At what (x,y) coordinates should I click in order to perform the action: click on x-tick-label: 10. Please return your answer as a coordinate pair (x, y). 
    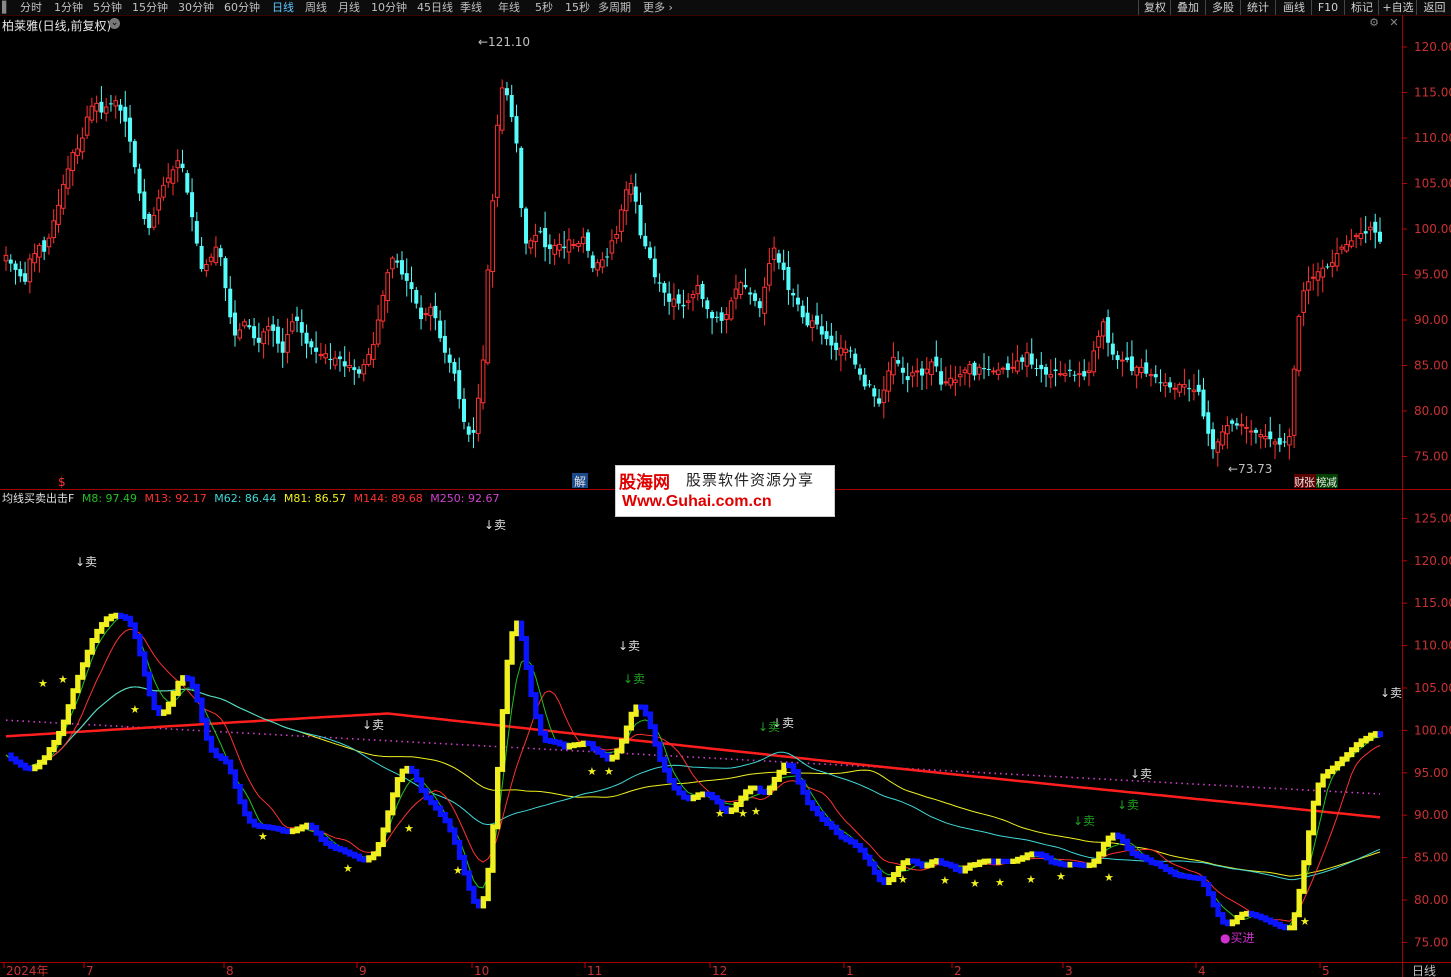
    Looking at the image, I should click on (481, 970).